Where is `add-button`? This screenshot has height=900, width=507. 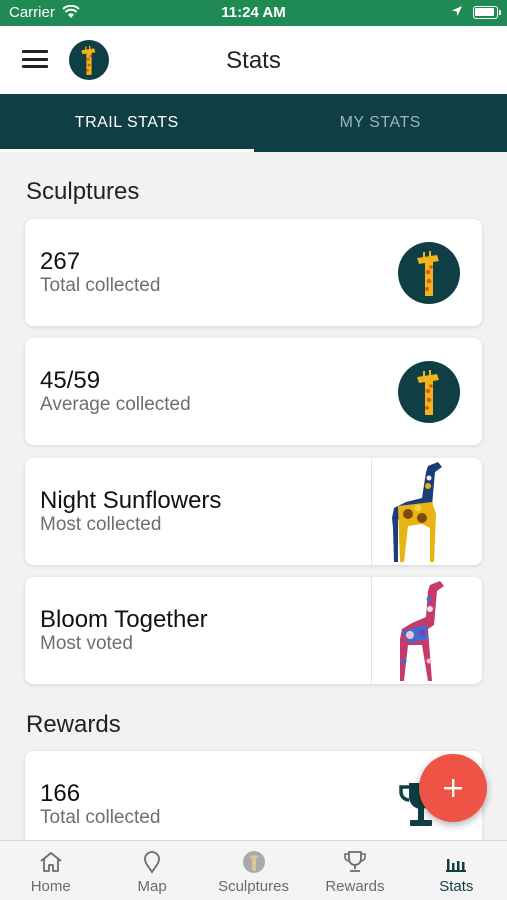 add-button is located at coordinates (453, 788).